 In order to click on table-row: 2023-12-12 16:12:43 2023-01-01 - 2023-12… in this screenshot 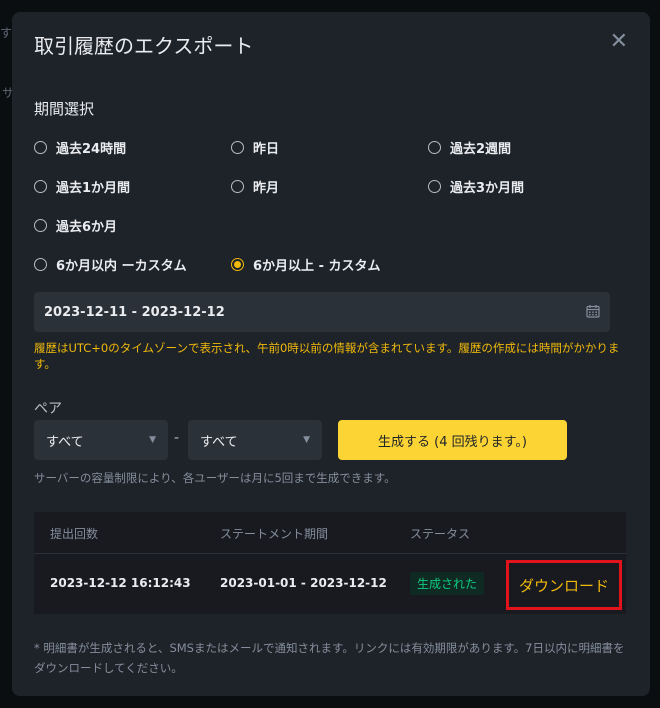, I will do `click(330, 584)`.